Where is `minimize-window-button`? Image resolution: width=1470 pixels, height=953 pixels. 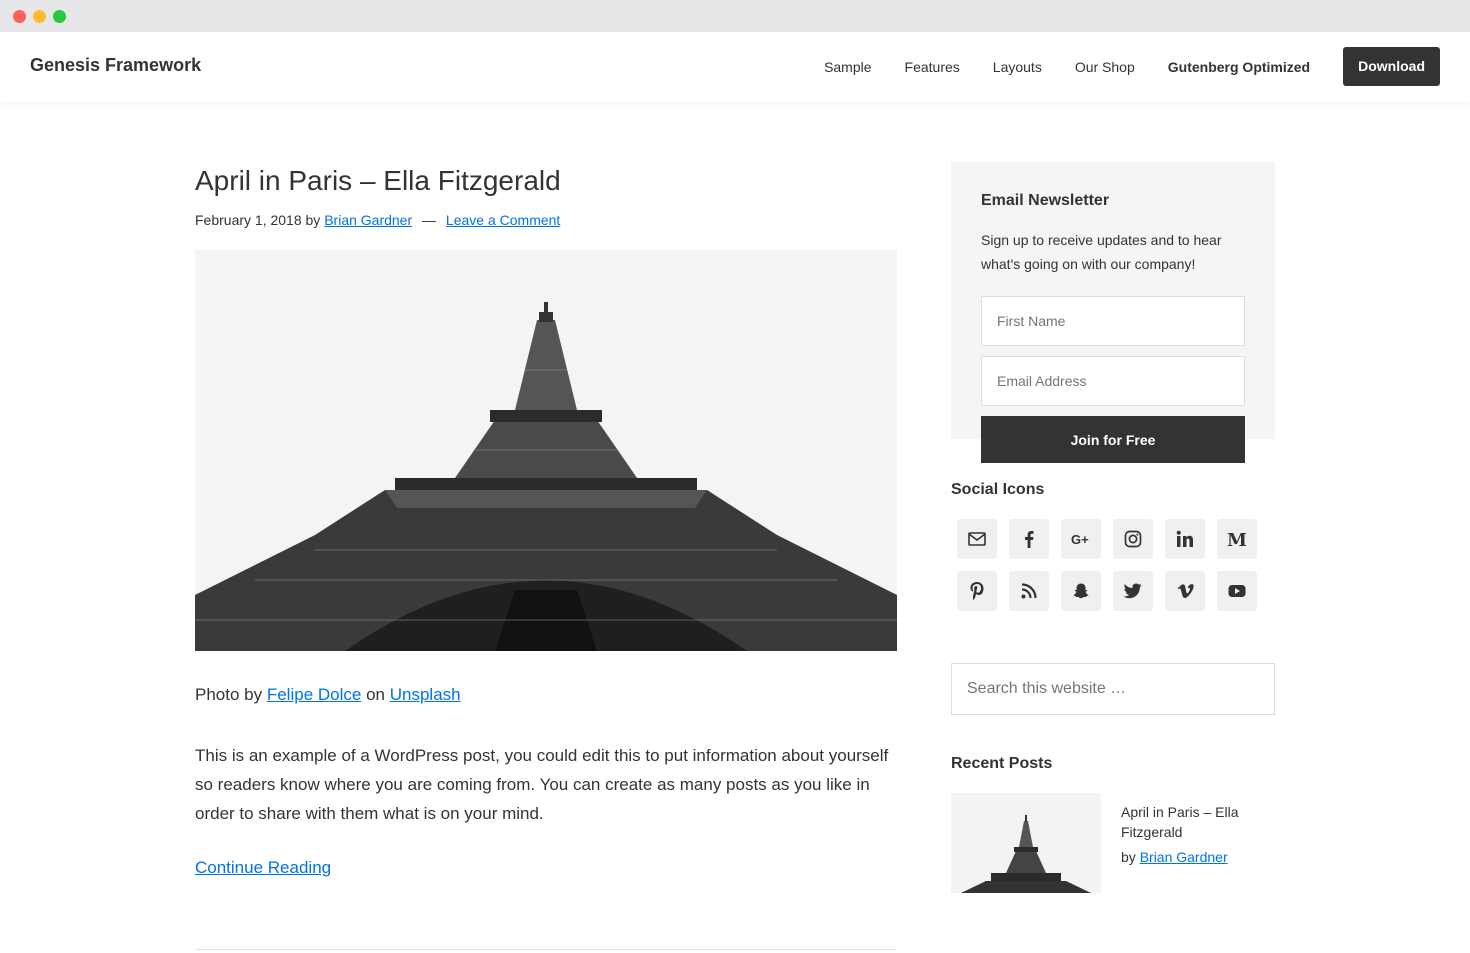
minimize-window-button is located at coordinates (39, 16).